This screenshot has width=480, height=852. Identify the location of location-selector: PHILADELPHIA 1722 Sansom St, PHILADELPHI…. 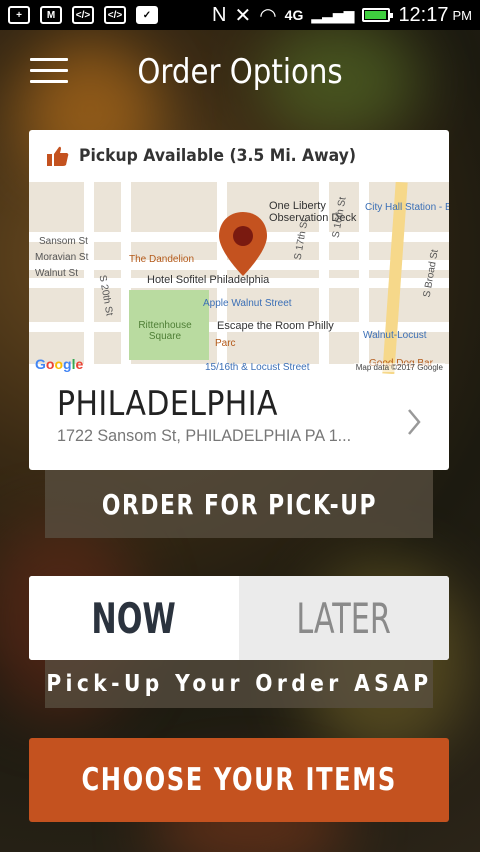
(239, 422).